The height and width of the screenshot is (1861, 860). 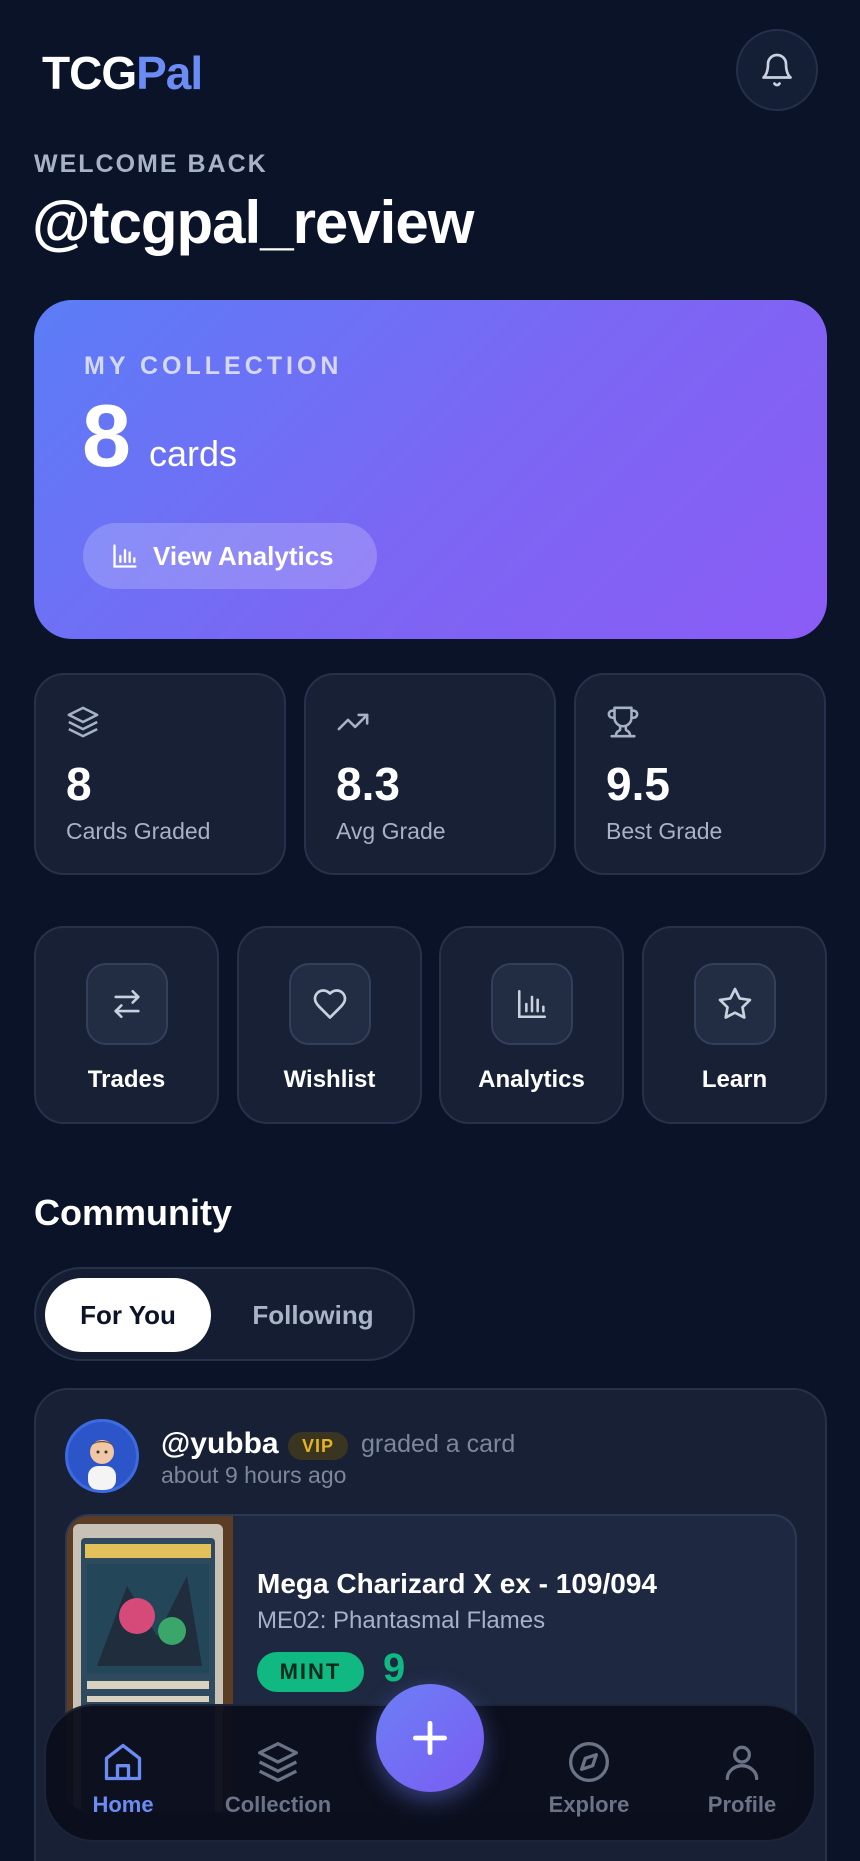 I want to click on collection-unit: cards, so click(x=193, y=453).